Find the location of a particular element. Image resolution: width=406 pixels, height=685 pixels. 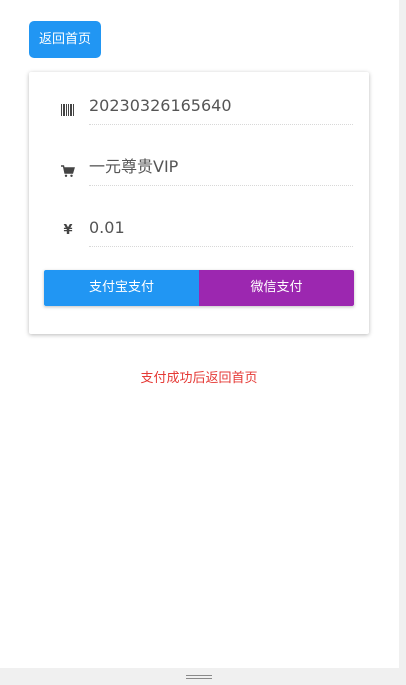

order-number-value: 20230326165640 is located at coordinates (221, 106).